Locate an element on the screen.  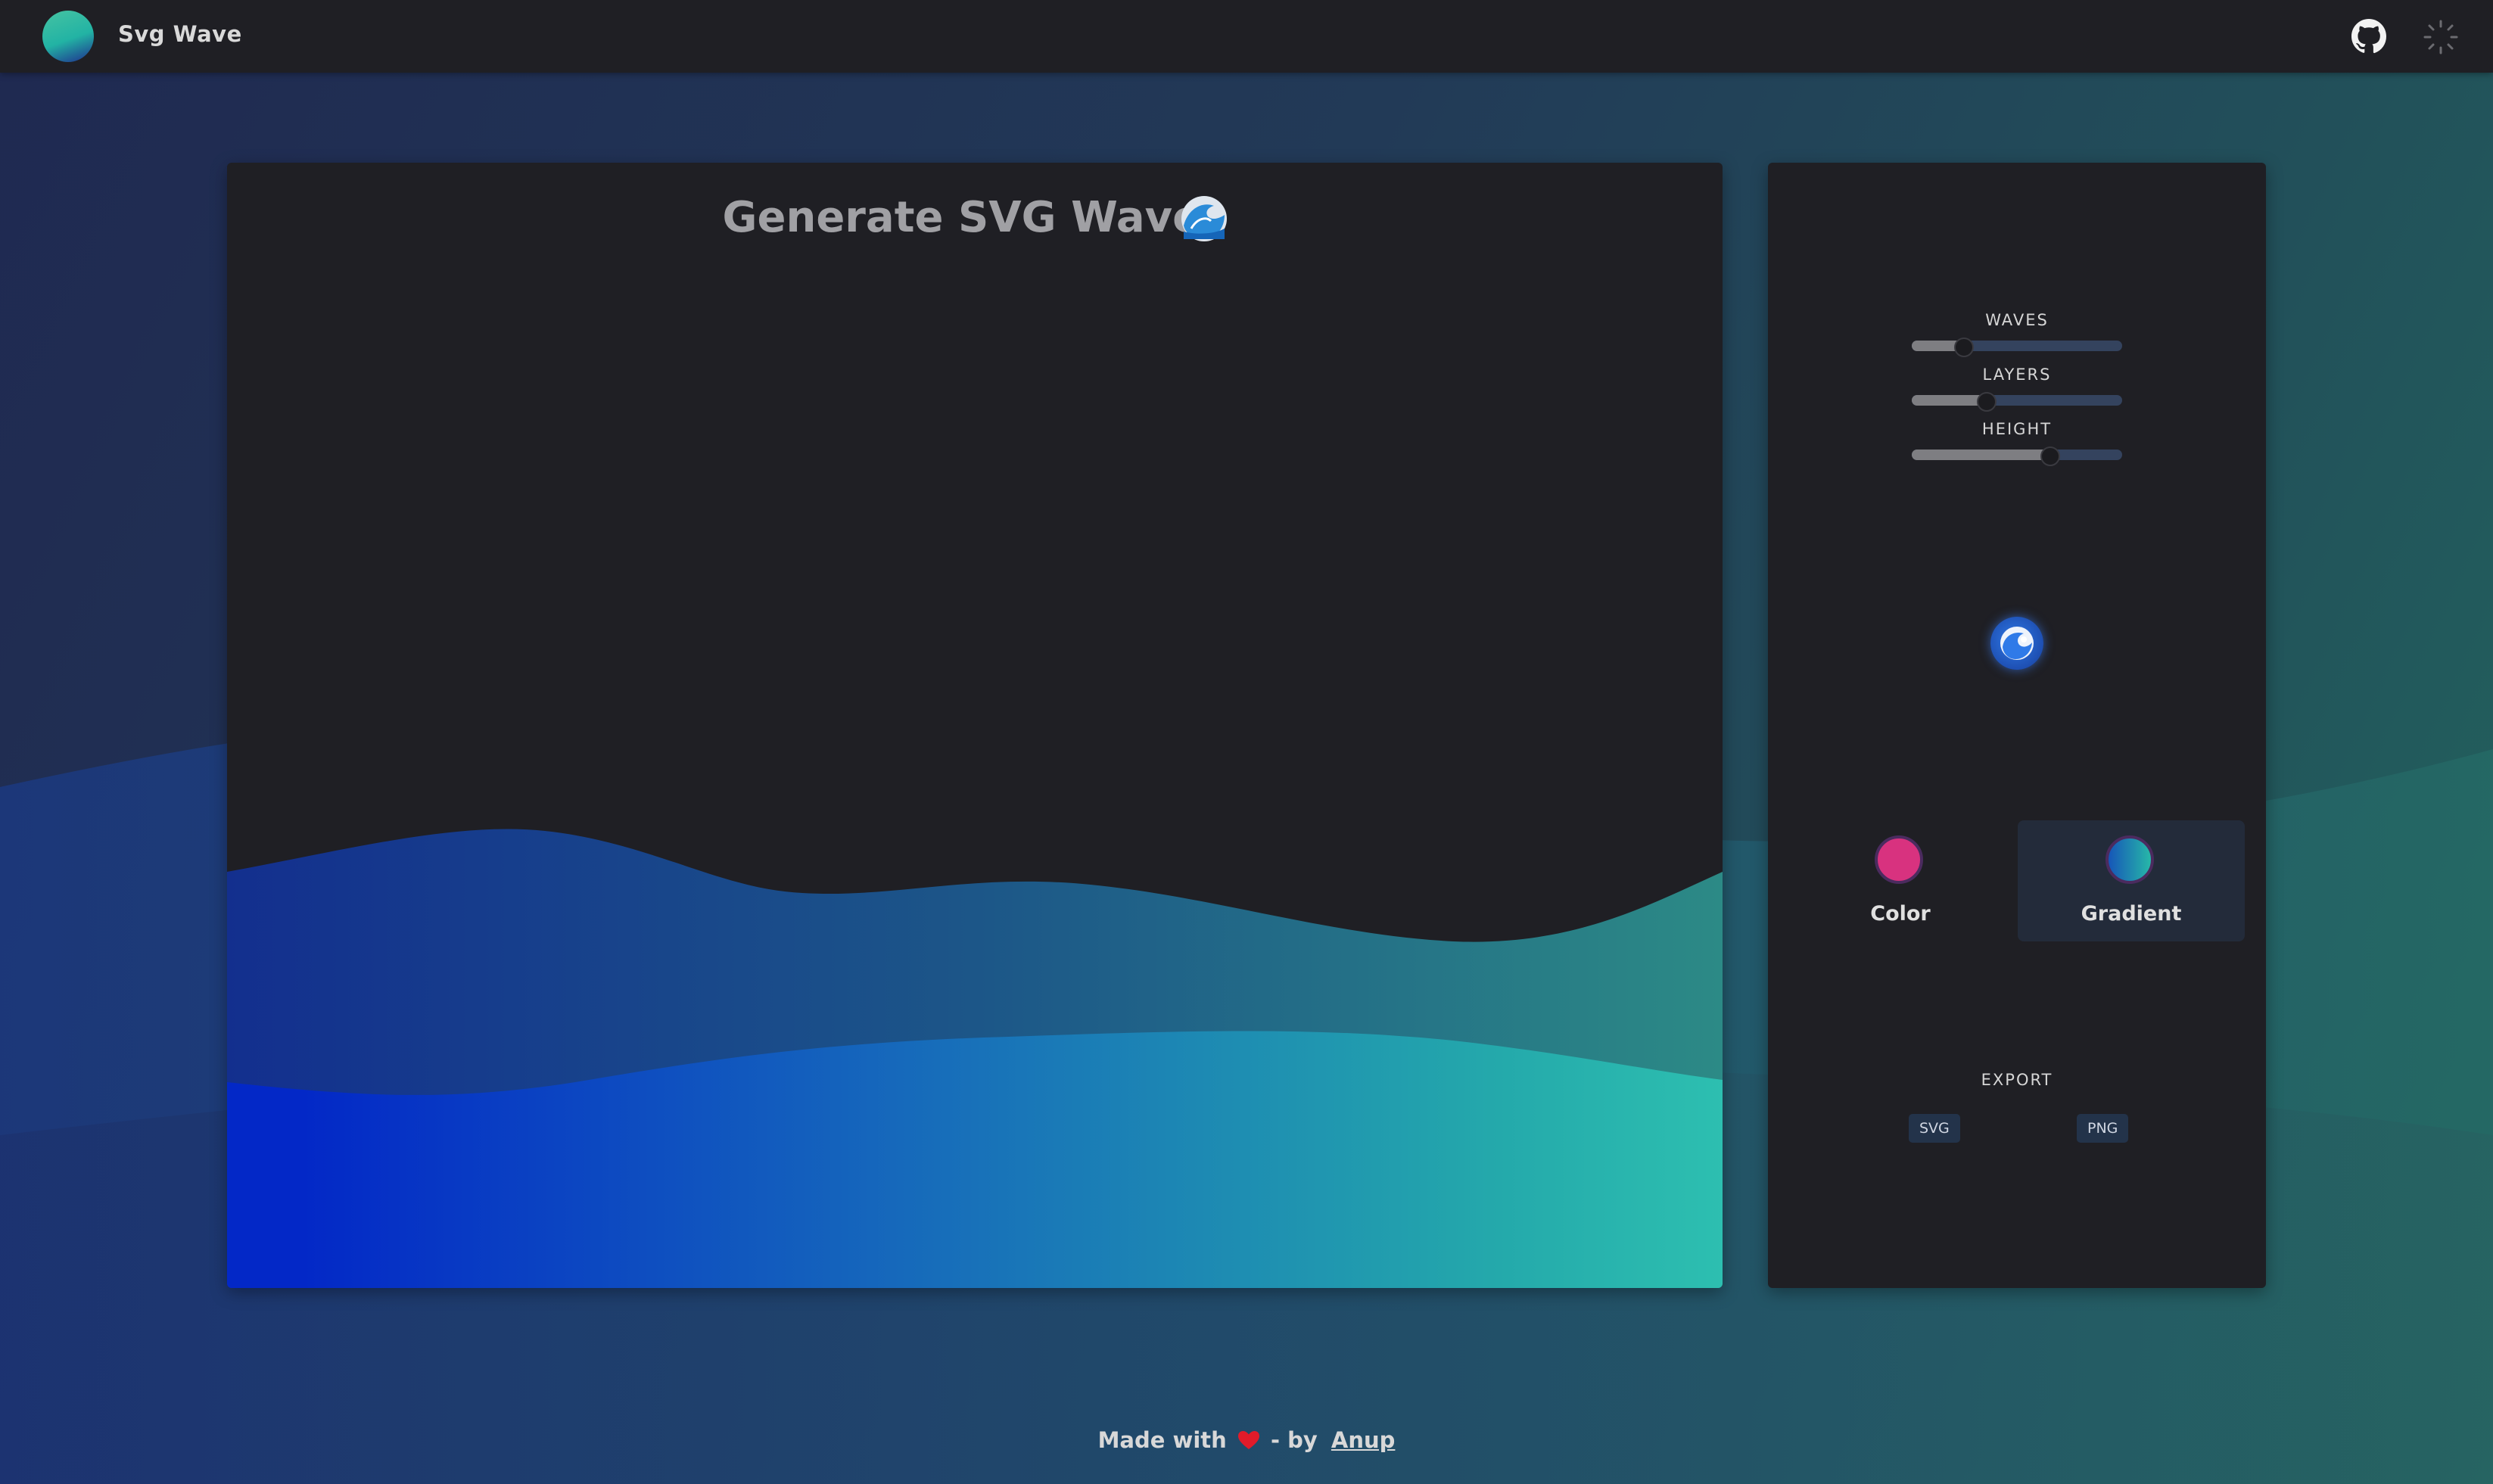
layers-slider is located at coordinates (2017, 402).